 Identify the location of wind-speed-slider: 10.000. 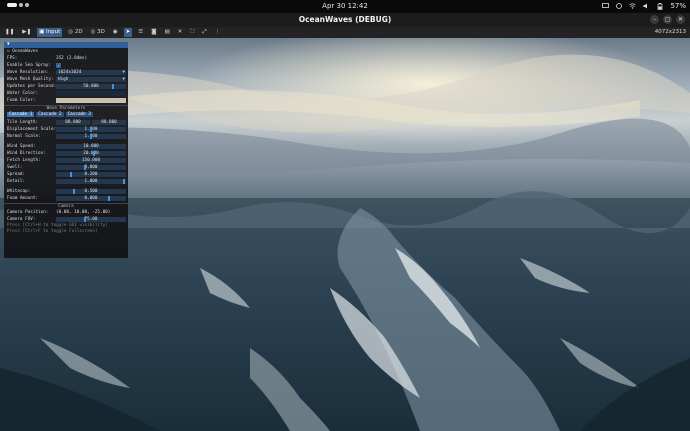
(91, 146).